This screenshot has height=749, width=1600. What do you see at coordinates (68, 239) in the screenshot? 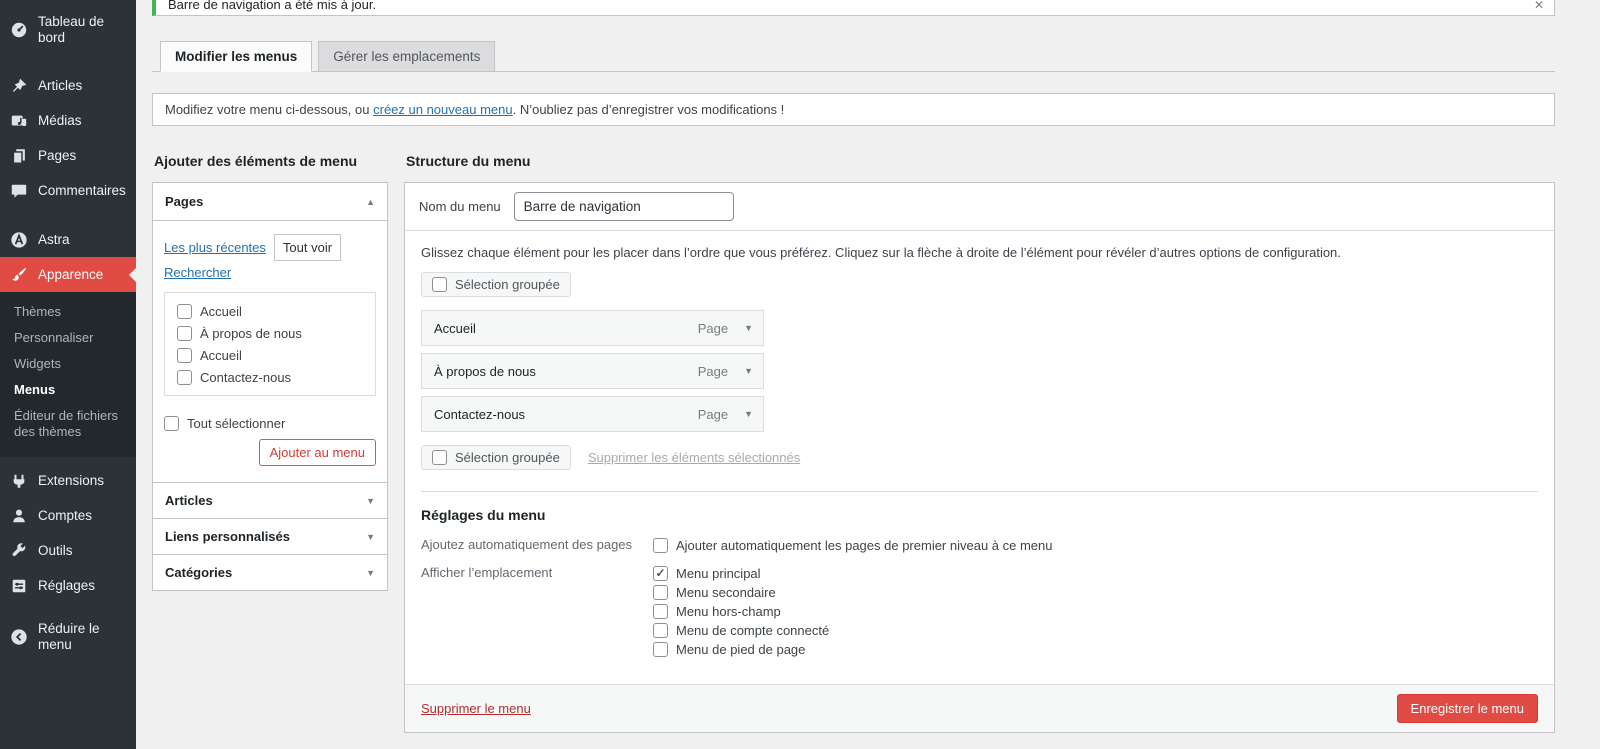
I see `sidebar-item-astra: Astra` at bounding box center [68, 239].